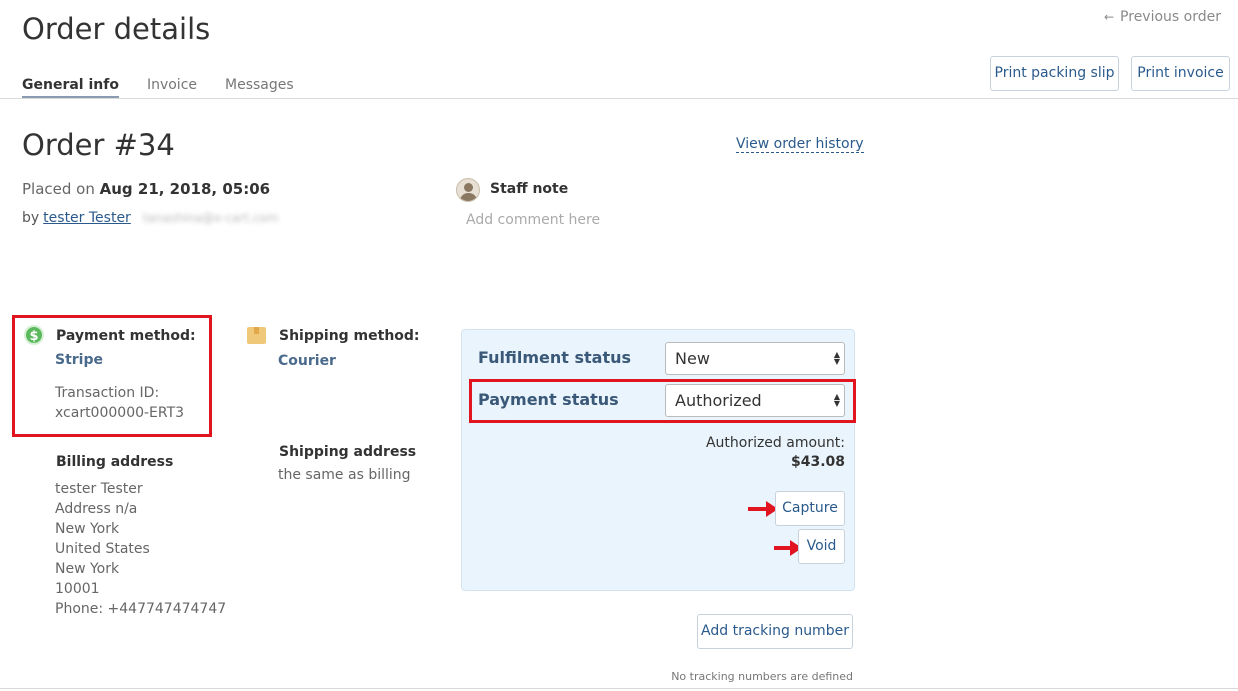 The width and height of the screenshot is (1238, 691). I want to click on fulfilment-status-select: New ▲ ▼, so click(755, 358).